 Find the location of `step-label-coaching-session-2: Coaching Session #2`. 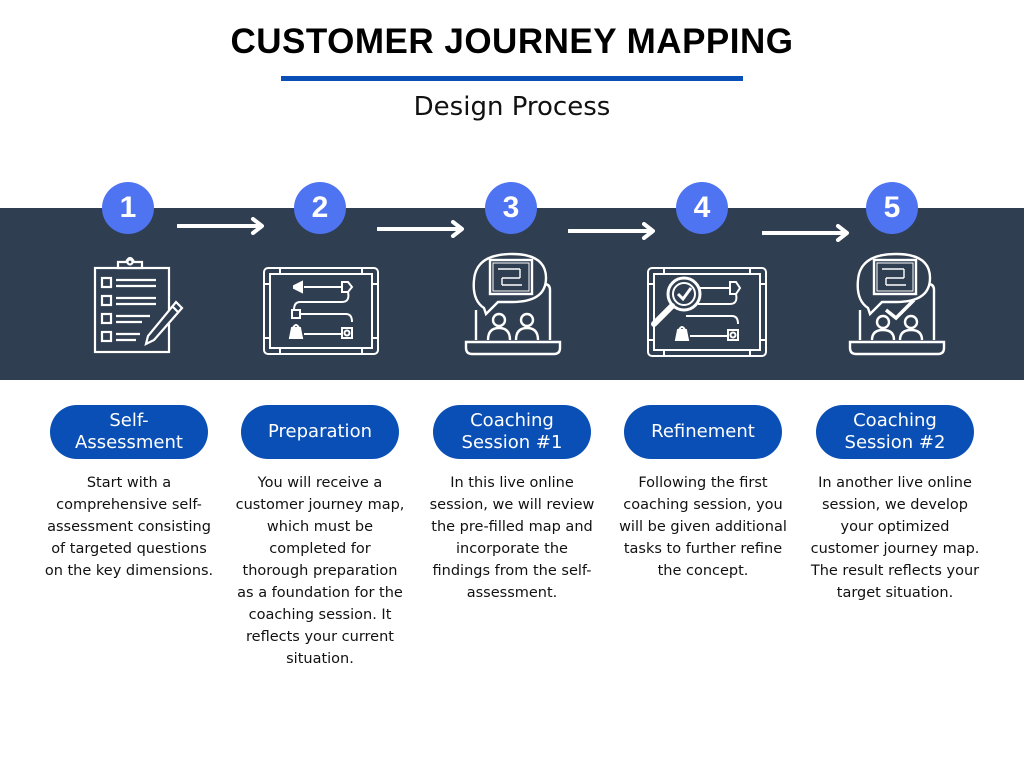

step-label-coaching-session-2: Coaching Session #2 is located at coordinates (895, 432).